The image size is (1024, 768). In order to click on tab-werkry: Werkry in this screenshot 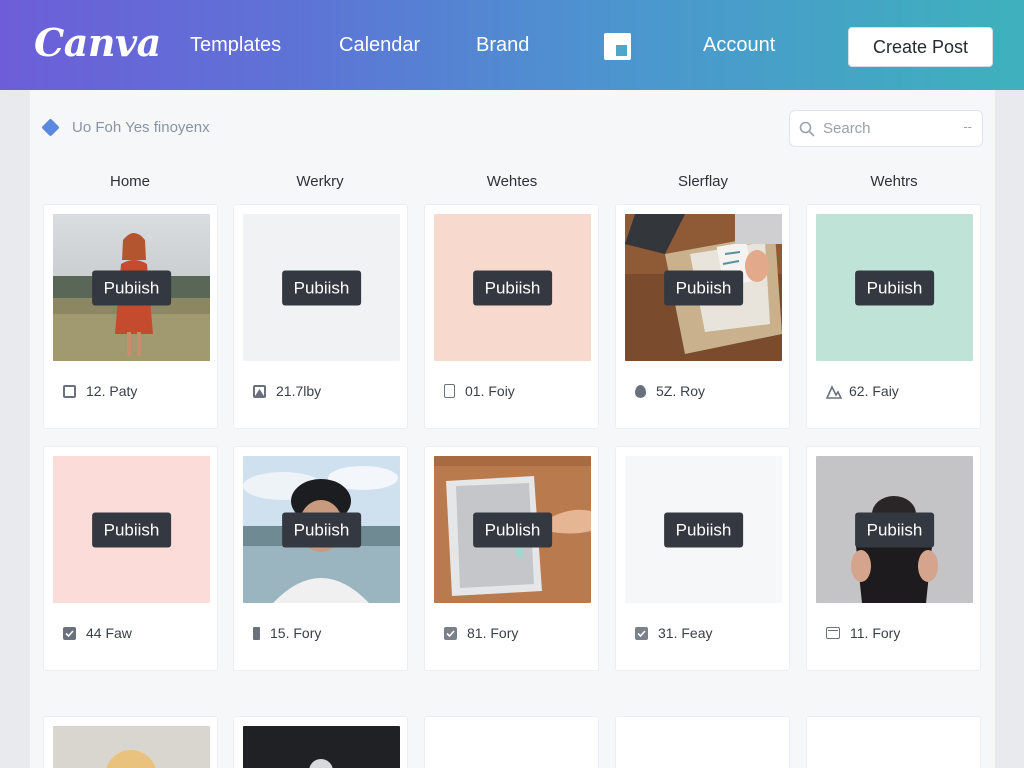, I will do `click(320, 181)`.